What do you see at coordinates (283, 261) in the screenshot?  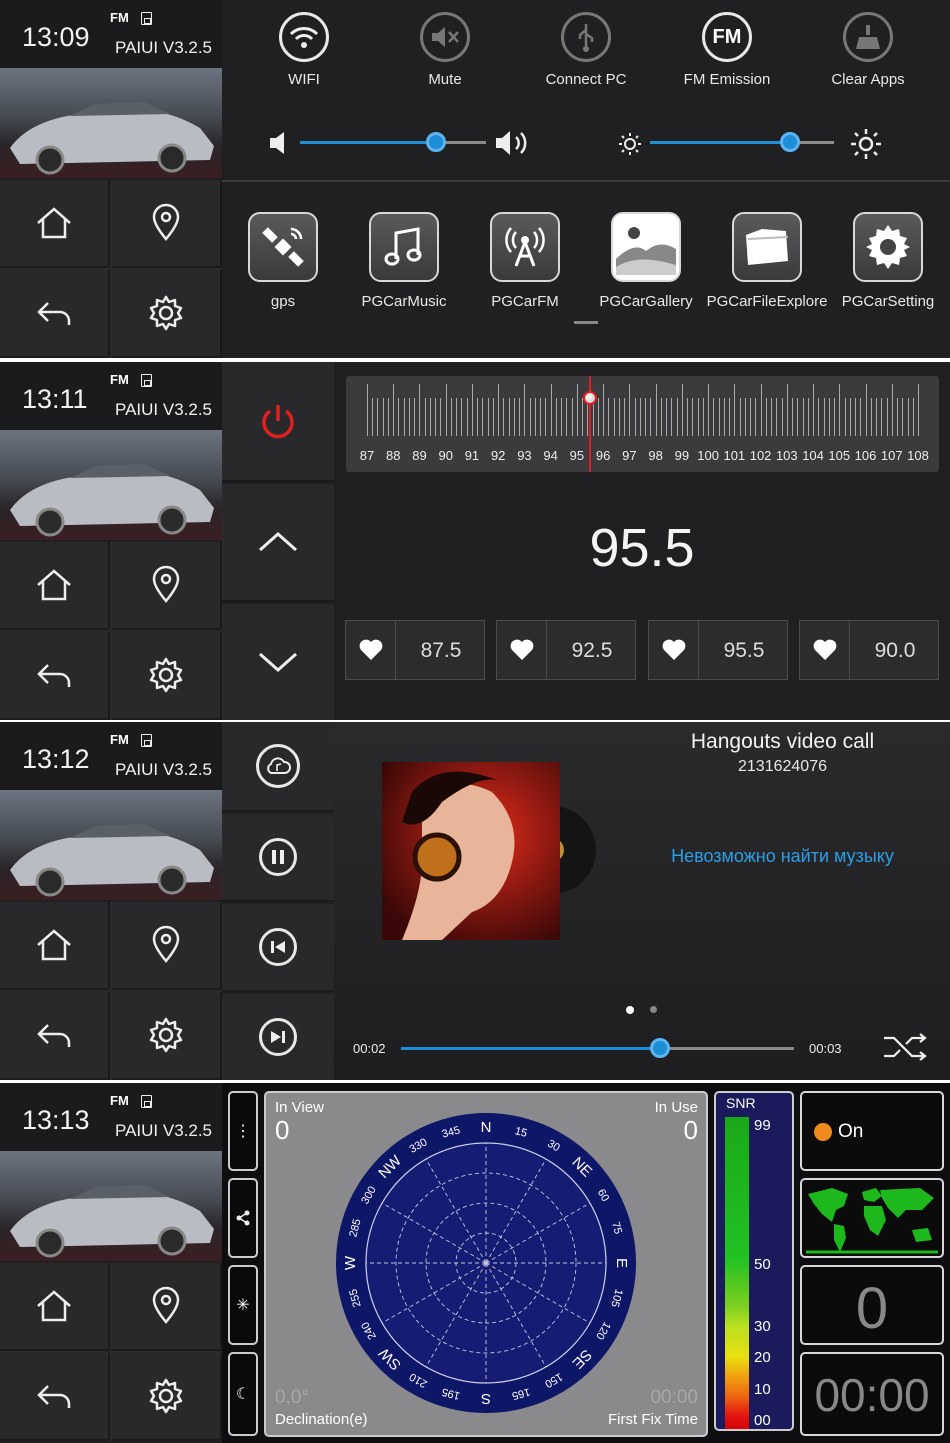 I see `app-gps: gps` at bounding box center [283, 261].